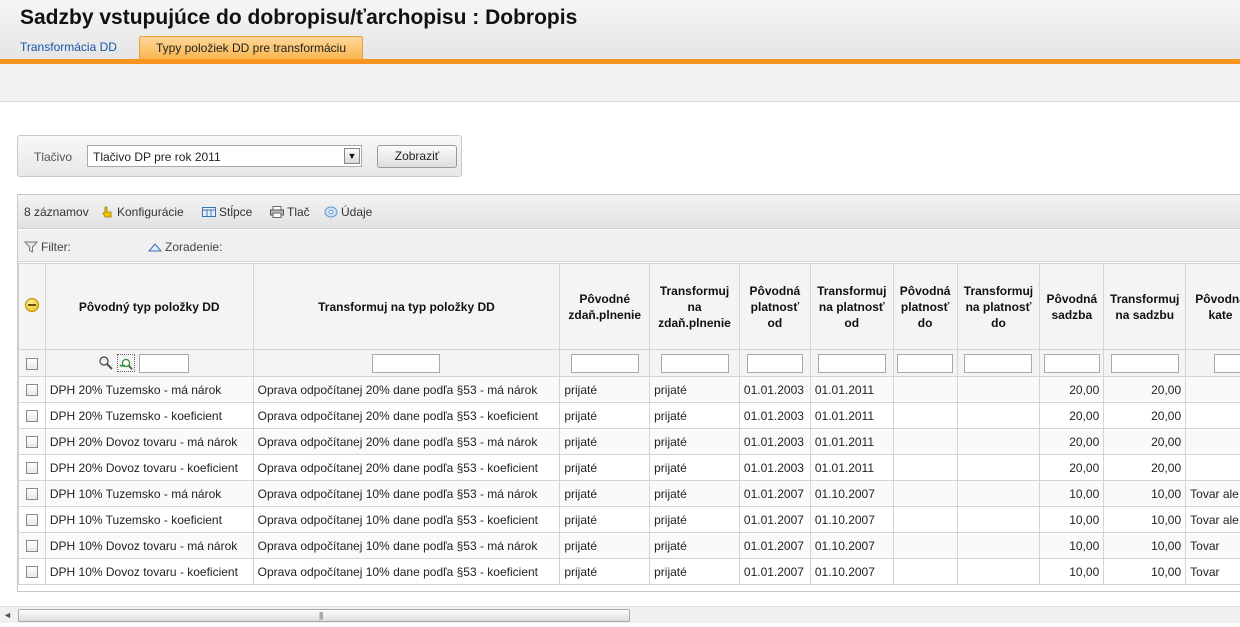 This screenshot has height=627, width=1240. I want to click on filter-cell-povodne-zdan, so click(605, 363).